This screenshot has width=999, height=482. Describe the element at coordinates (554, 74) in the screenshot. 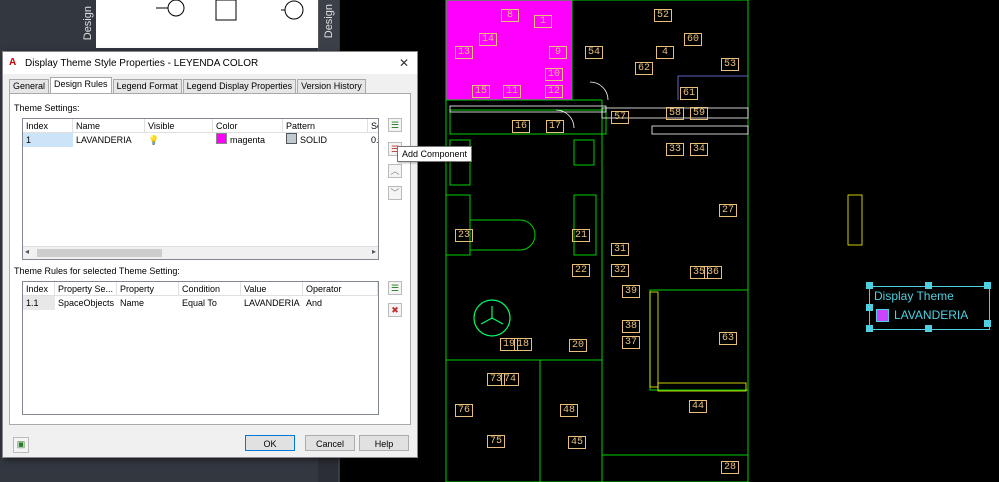

I see `room-tag: 10` at that location.